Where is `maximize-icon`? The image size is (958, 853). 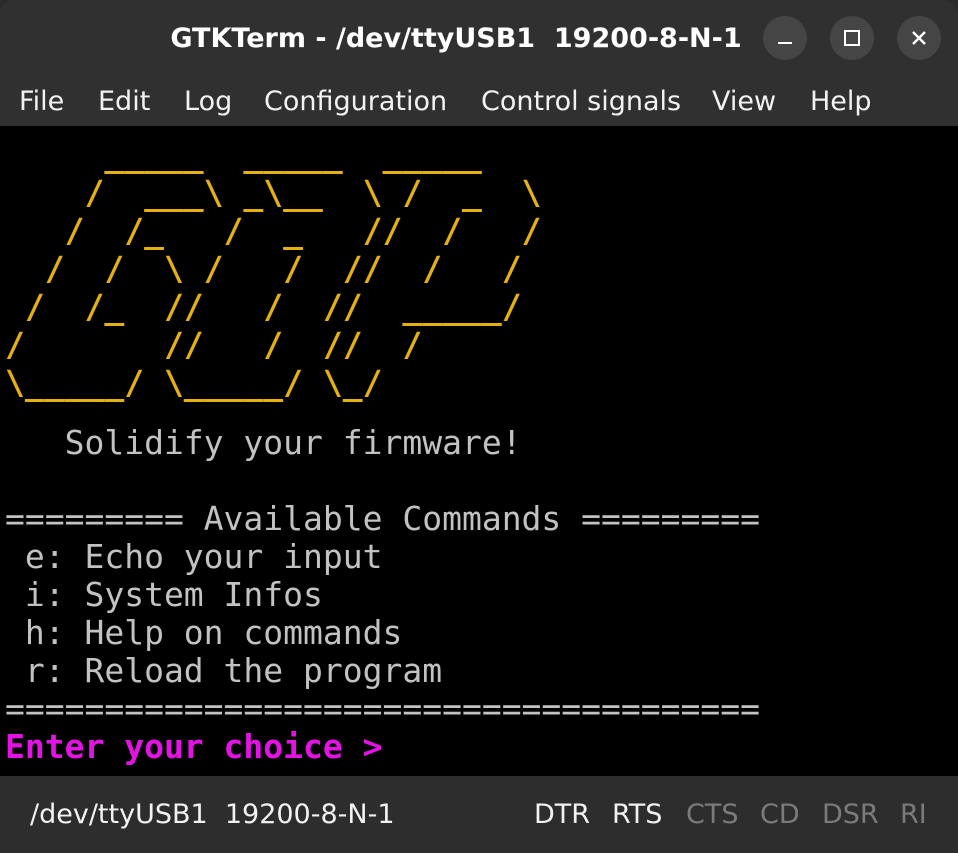 maximize-icon is located at coordinates (852, 38).